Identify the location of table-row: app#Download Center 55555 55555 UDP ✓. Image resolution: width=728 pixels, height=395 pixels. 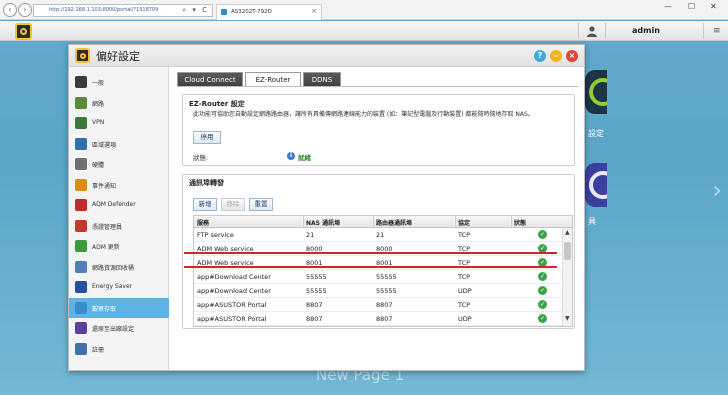
(378, 291).